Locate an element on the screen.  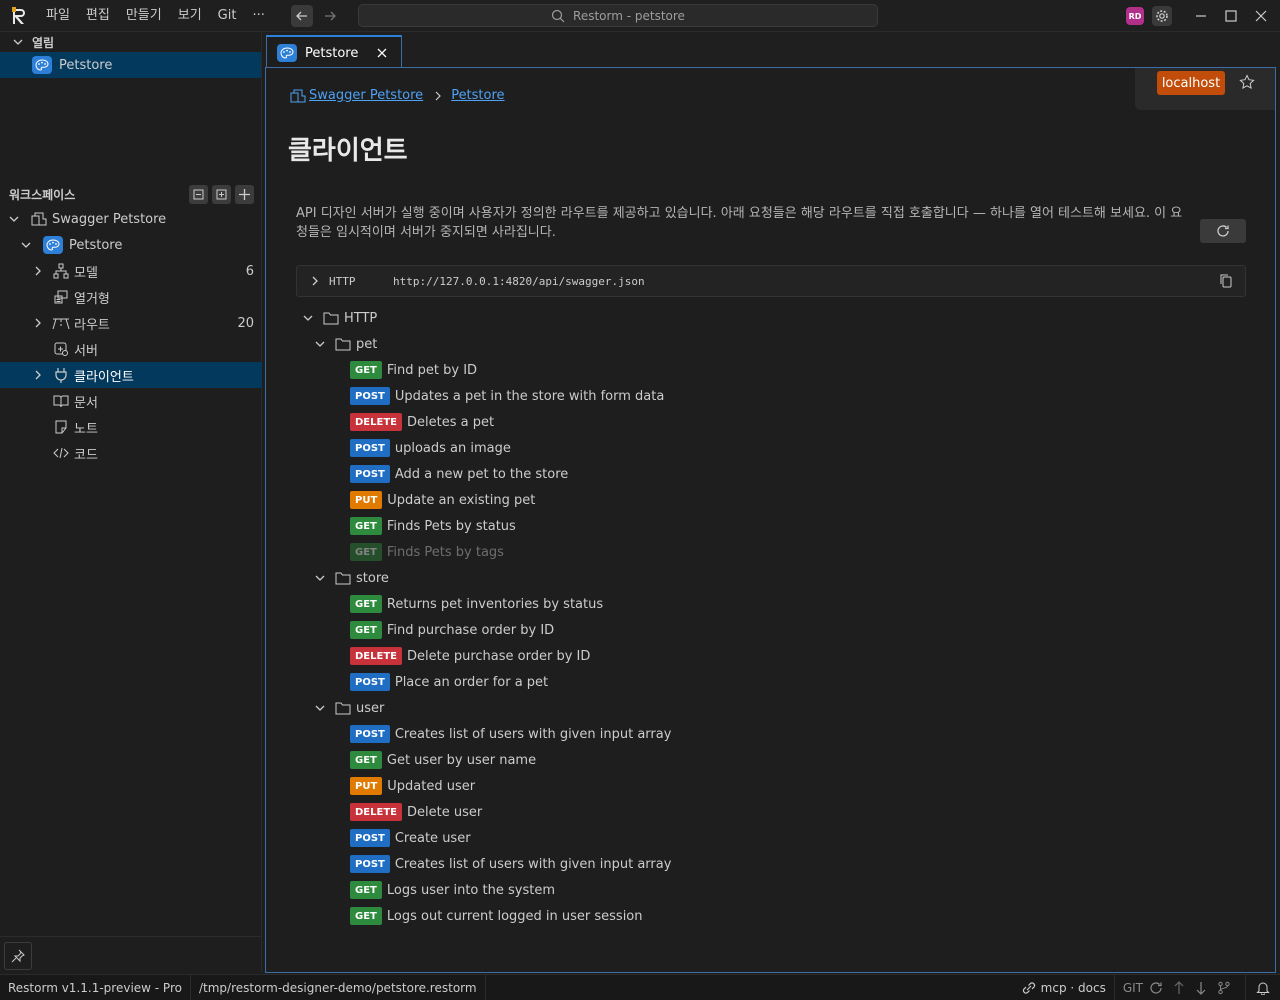
command-center-text: Restorm - petstore is located at coordinates (629, 15).